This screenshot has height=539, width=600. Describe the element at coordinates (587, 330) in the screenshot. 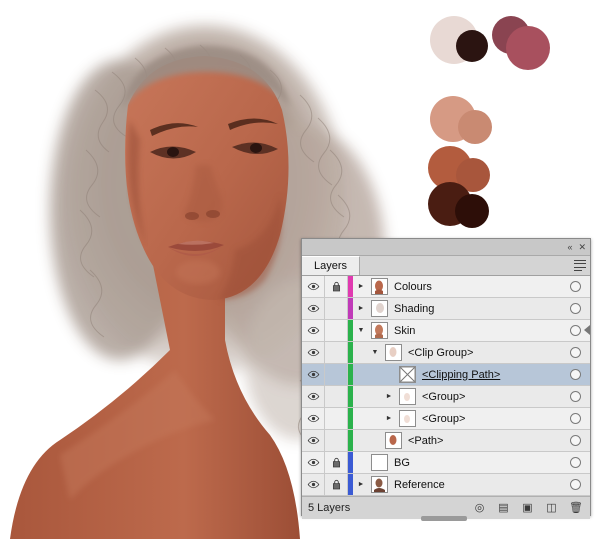

I see `panel-expand-arrow-icon` at that location.